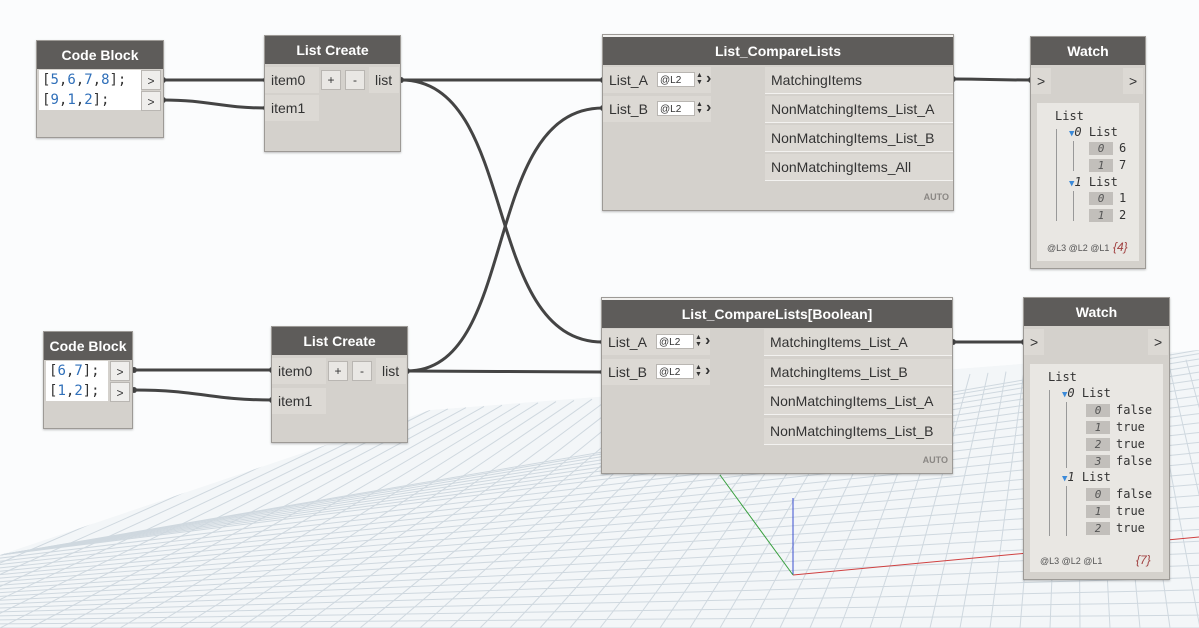 The width and height of the screenshot is (1199, 628). I want to click on node-title: List_CompareLists[Boolean], so click(777, 313).